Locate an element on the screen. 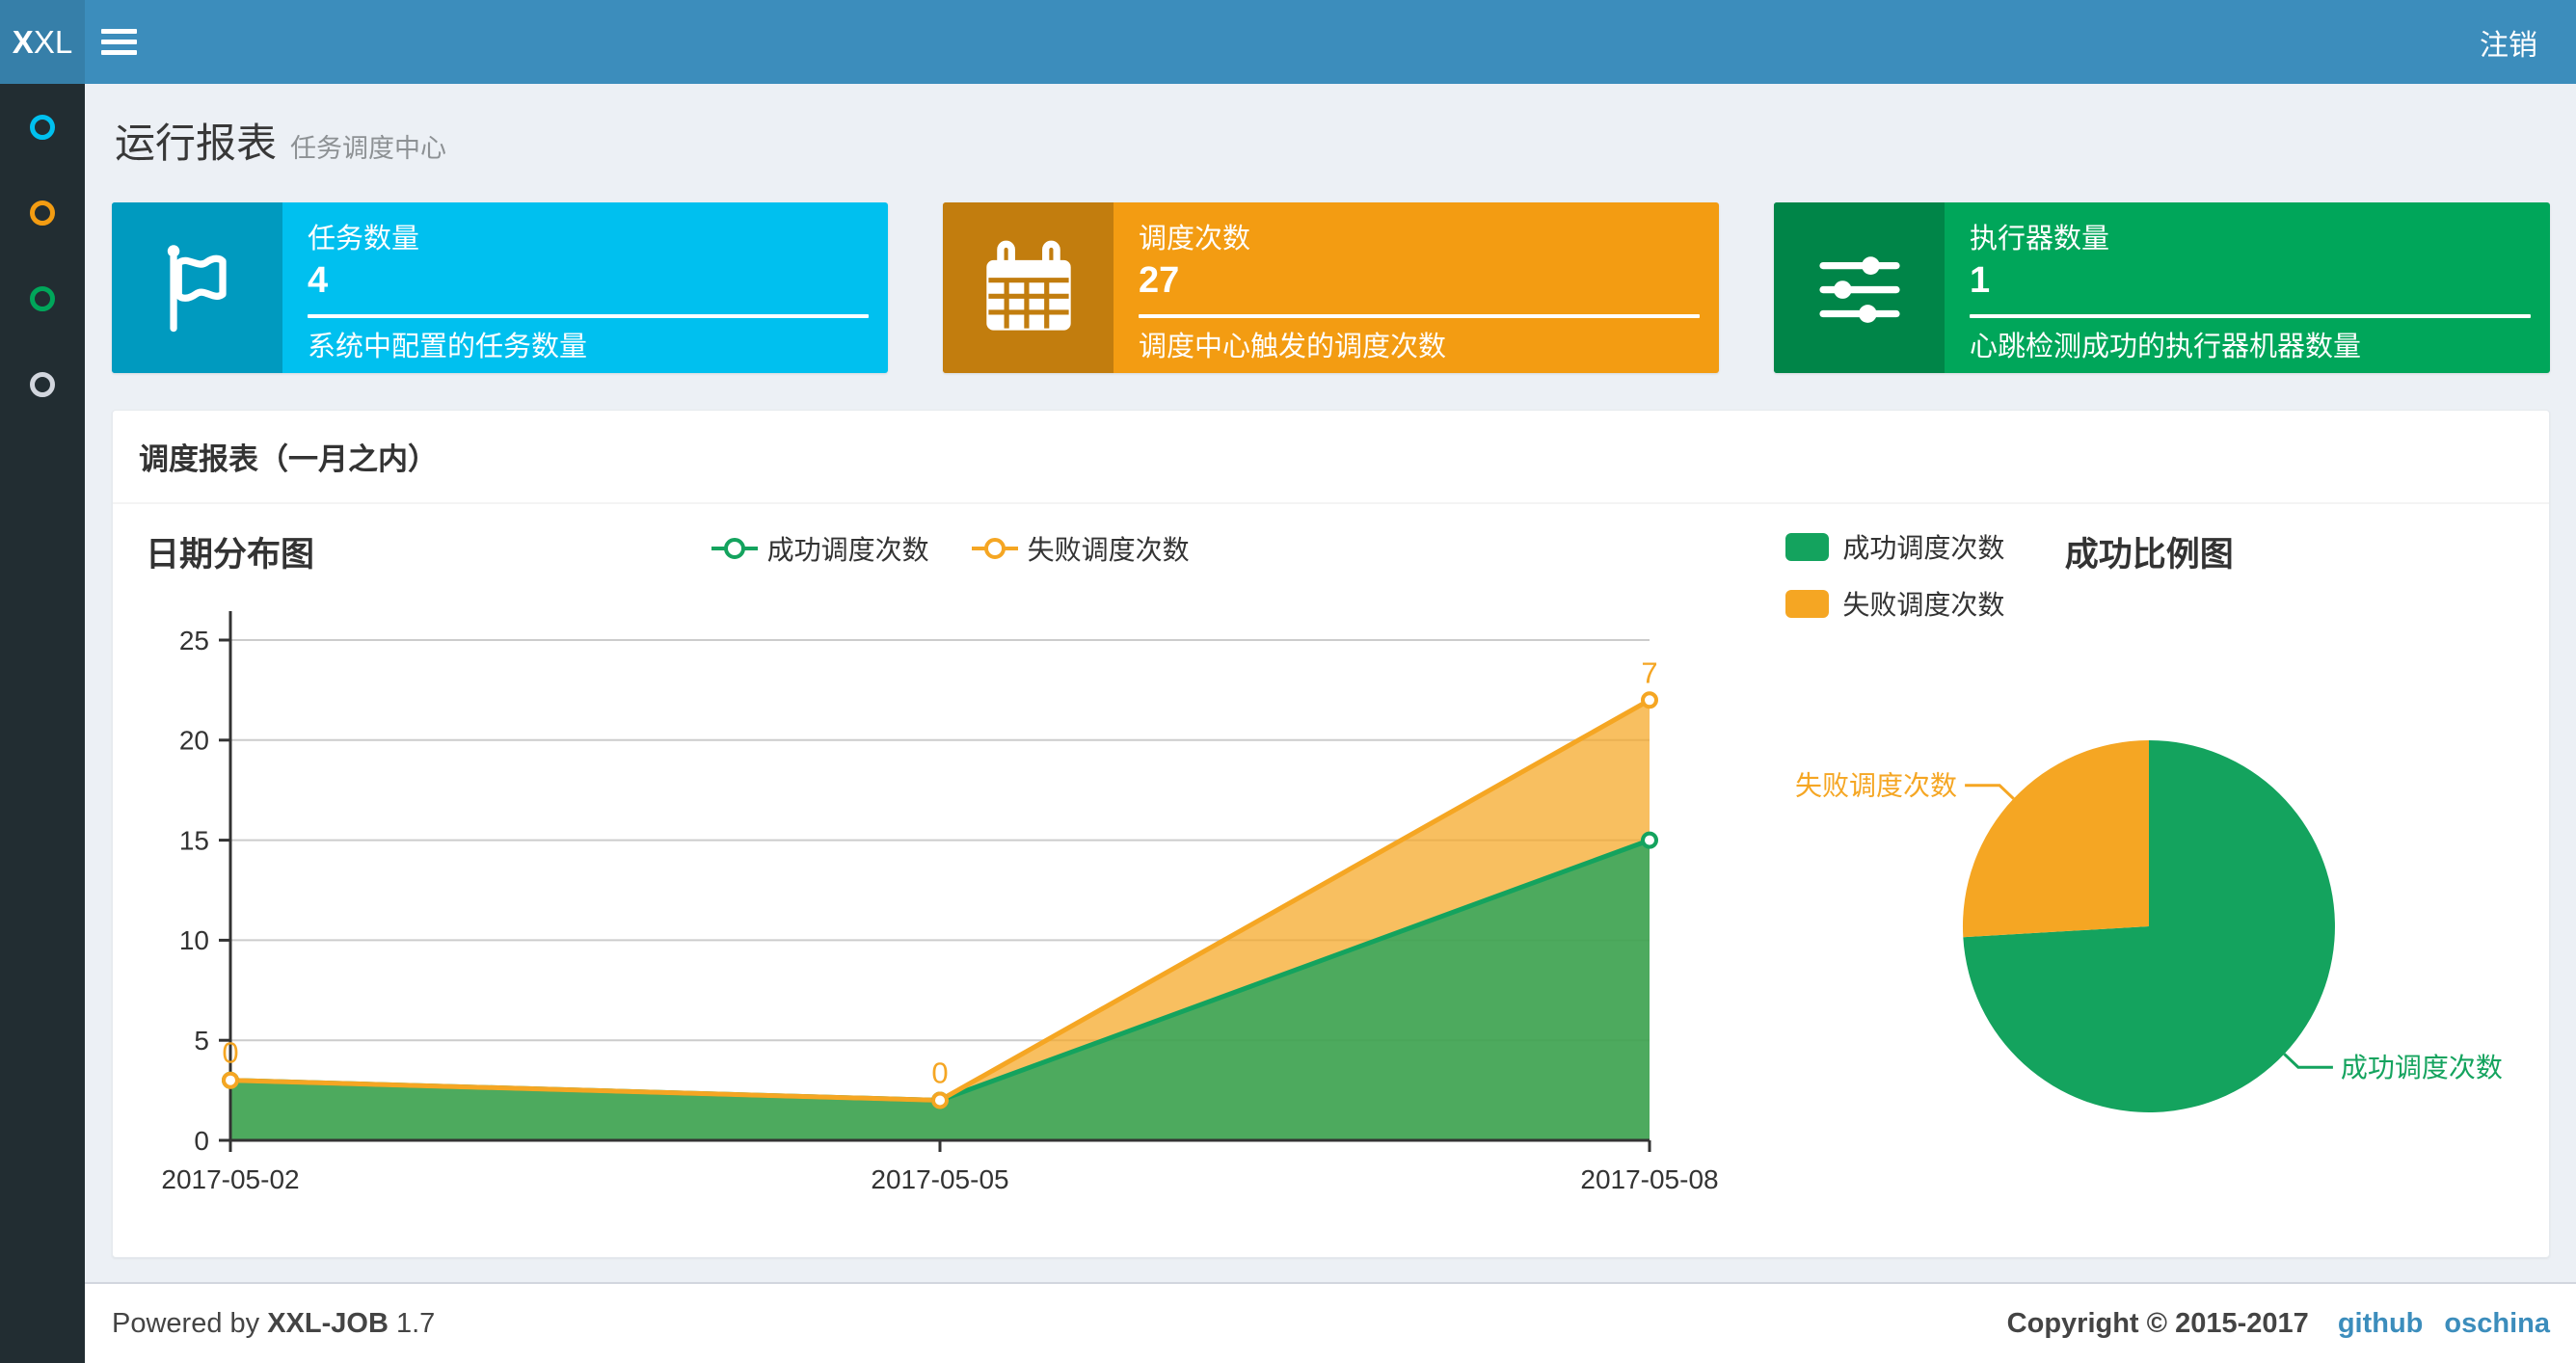 This screenshot has width=2576, height=1363. stat-label: 调度次数 is located at coordinates (1195, 239).